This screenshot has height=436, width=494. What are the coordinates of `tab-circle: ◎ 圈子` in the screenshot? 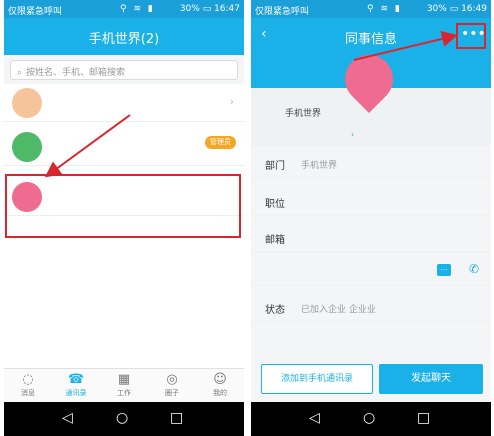 It's located at (172, 385).